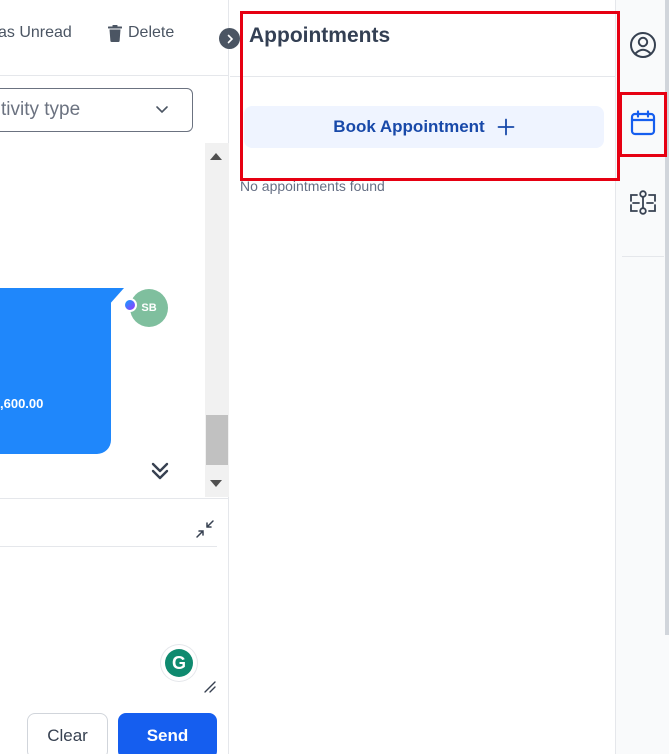  Describe the element at coordinates (422, 38) in the screenshot. I see `appointments-header: Appointments` at that location.